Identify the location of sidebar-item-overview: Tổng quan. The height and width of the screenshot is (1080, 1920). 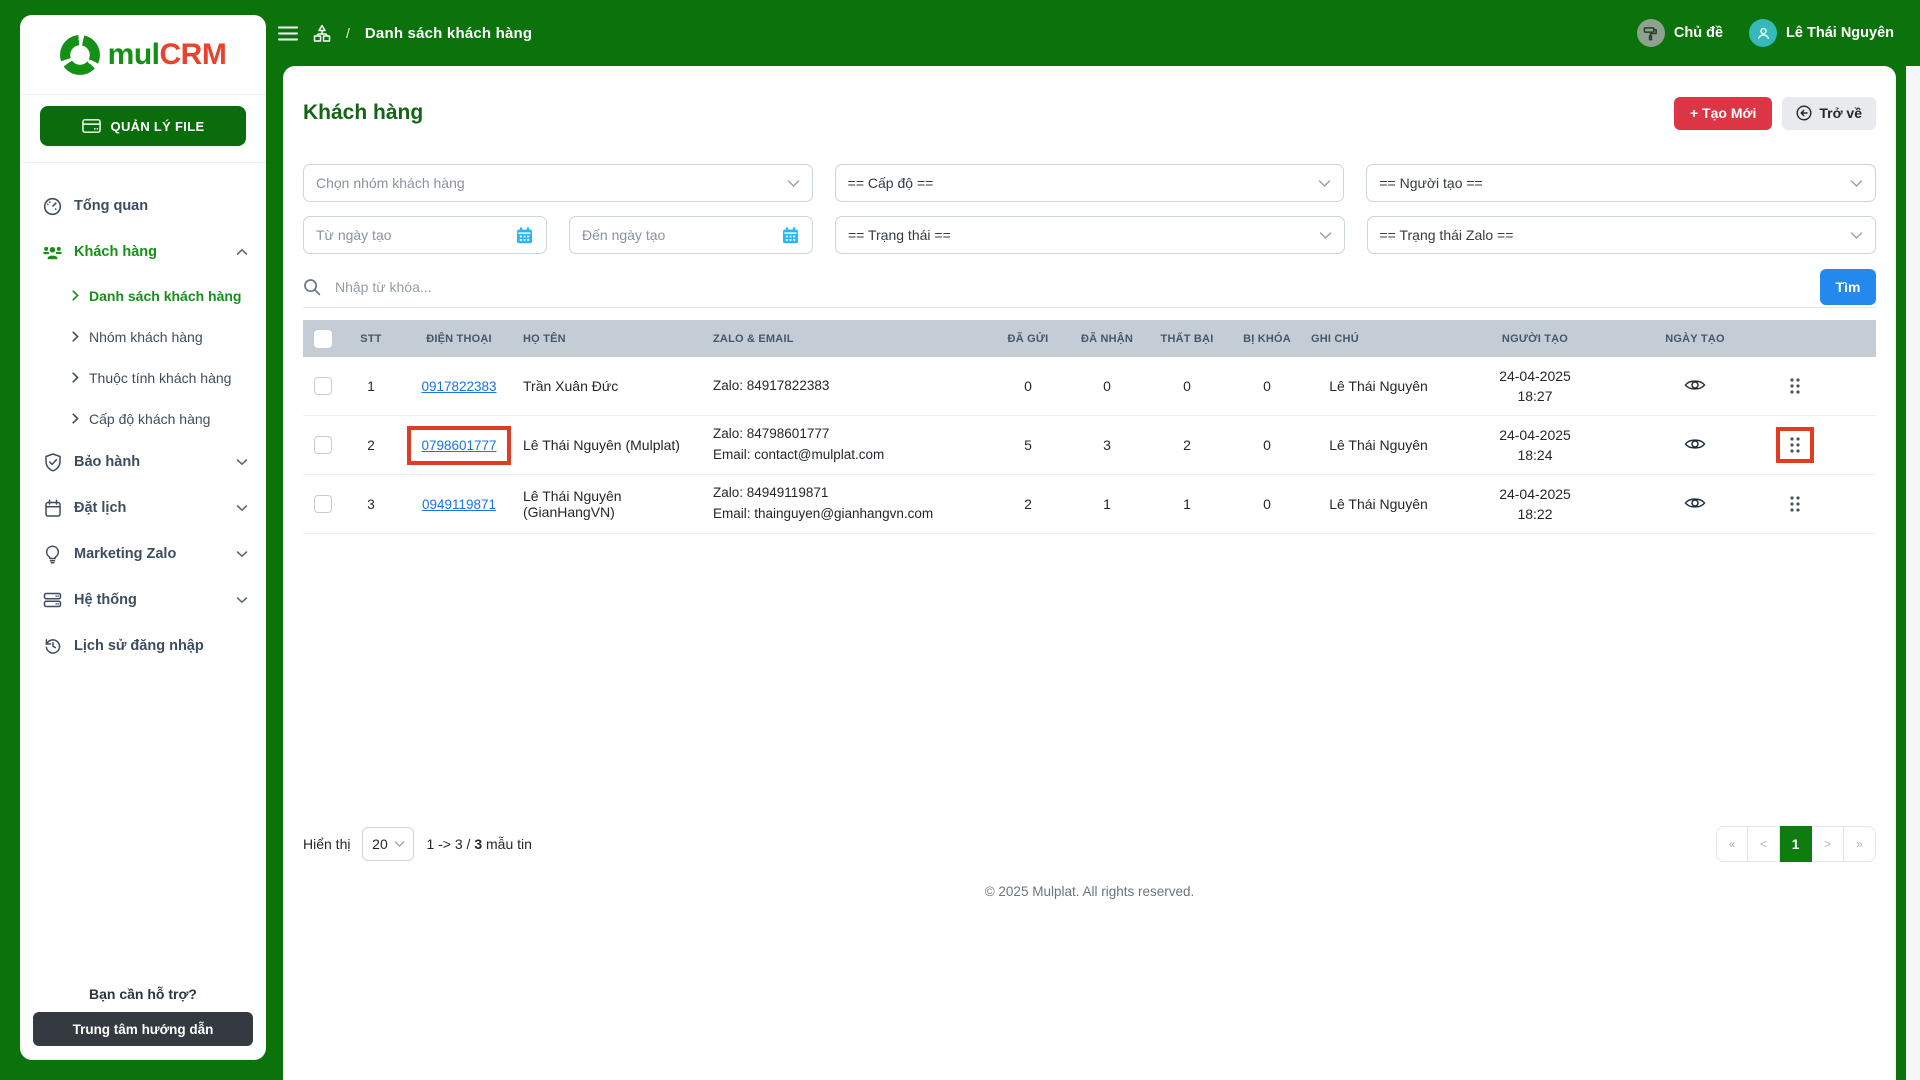
(143, 206).